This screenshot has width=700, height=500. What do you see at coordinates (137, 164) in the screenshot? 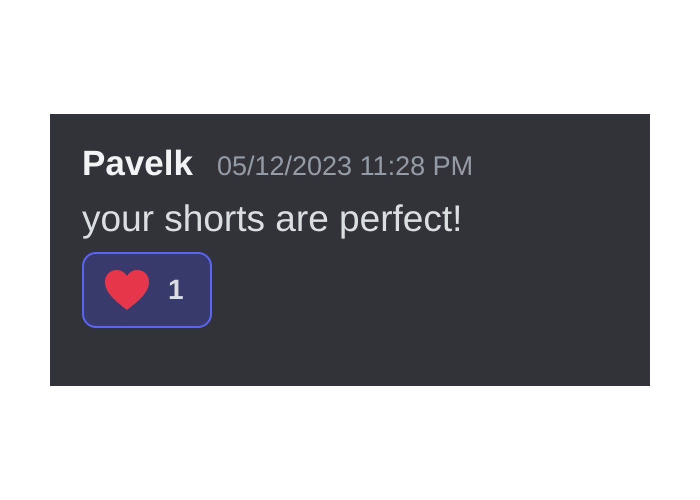
I see `username: Pavelk` at bounding box center [137, 164].